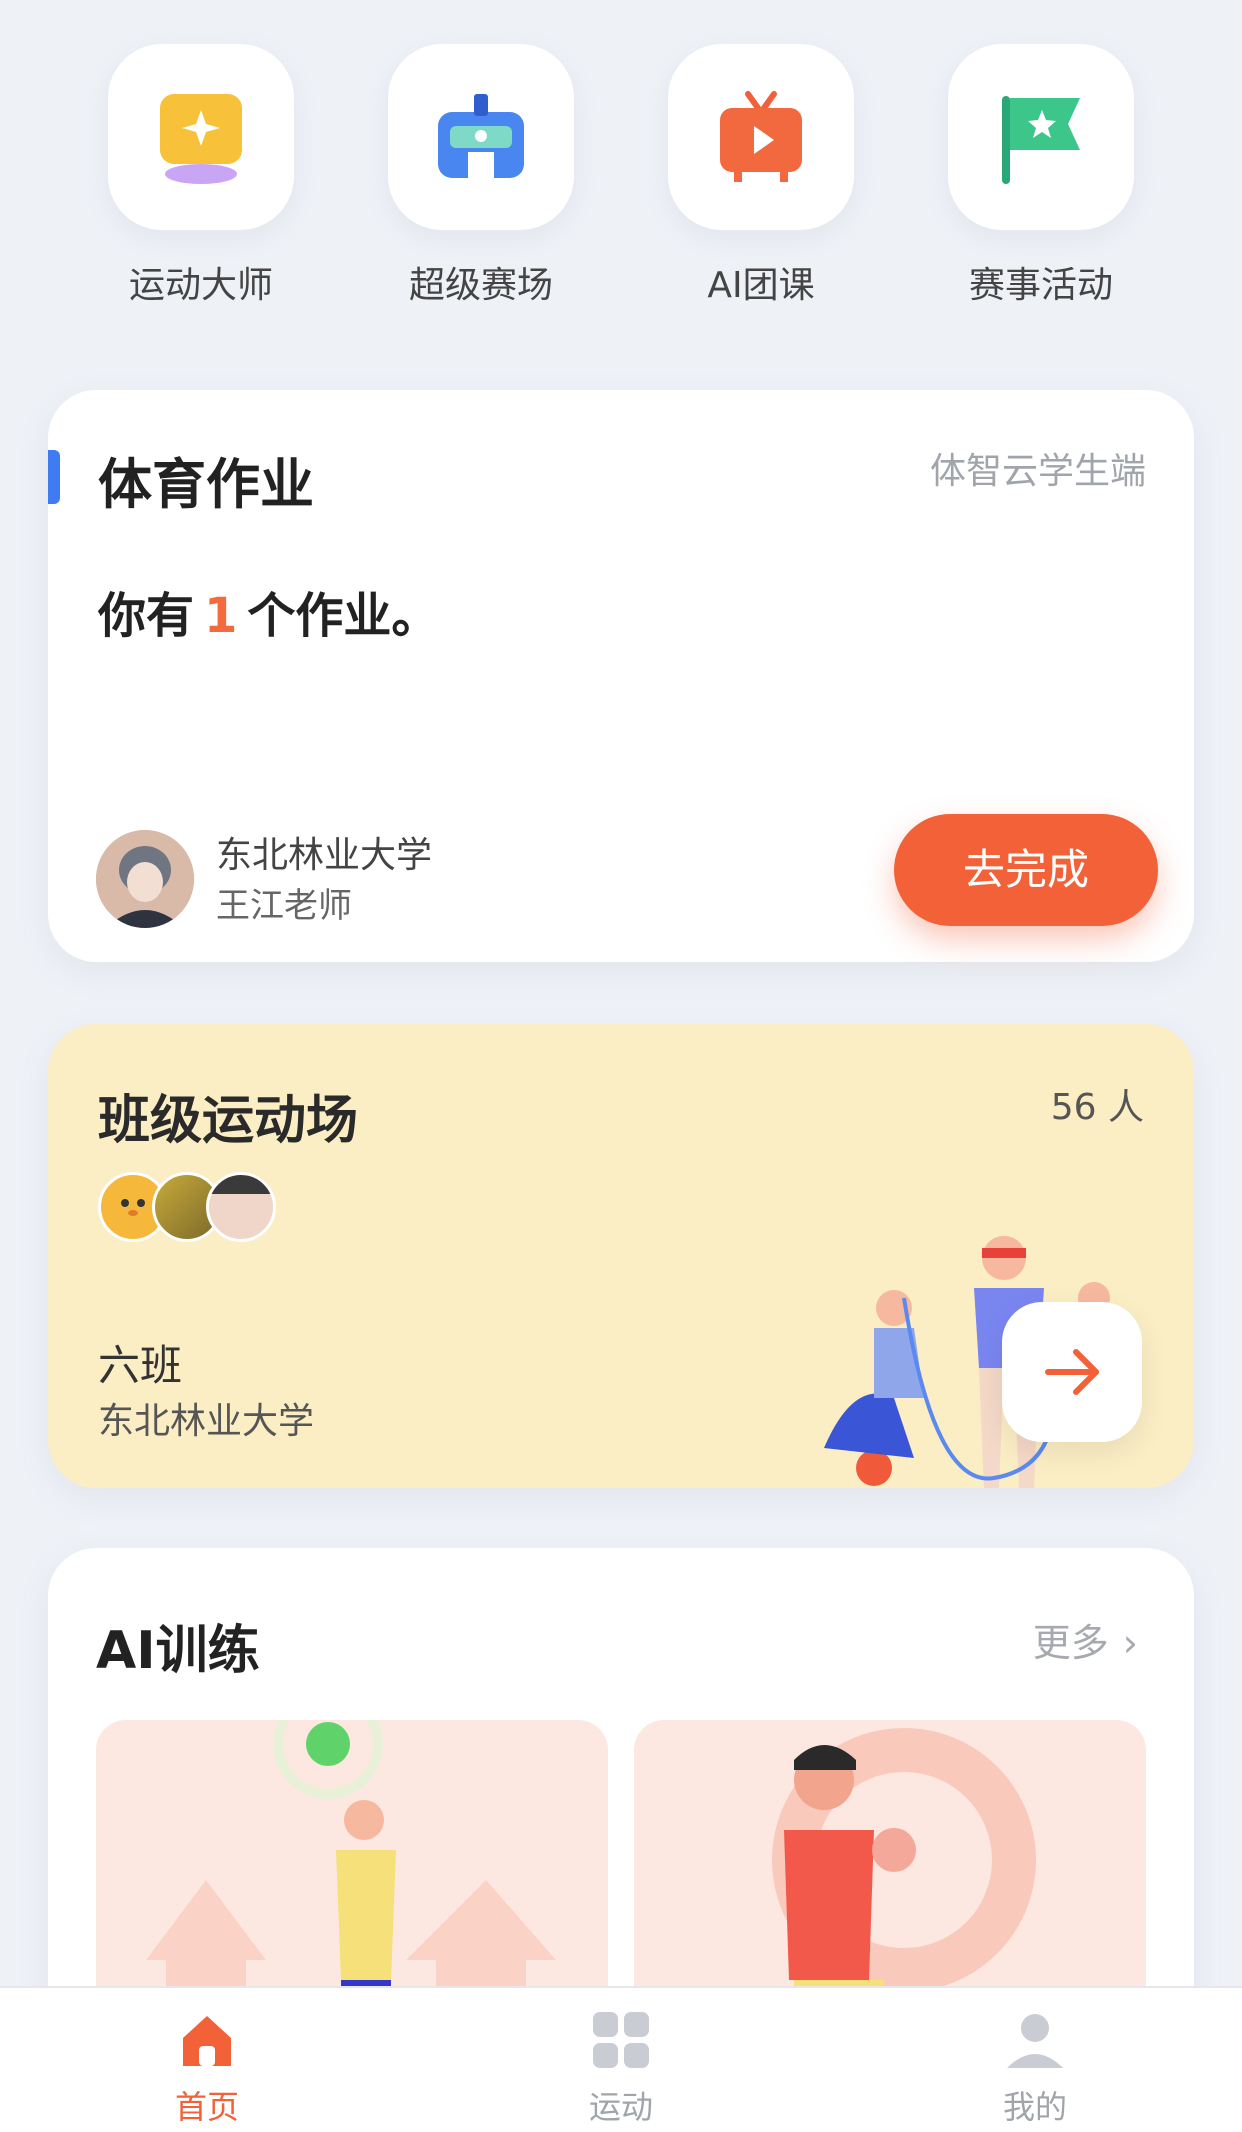  Describe the element at coordinates (206, 1421) in the screenshot. I see `class-school: 东北林业大学` at that location.